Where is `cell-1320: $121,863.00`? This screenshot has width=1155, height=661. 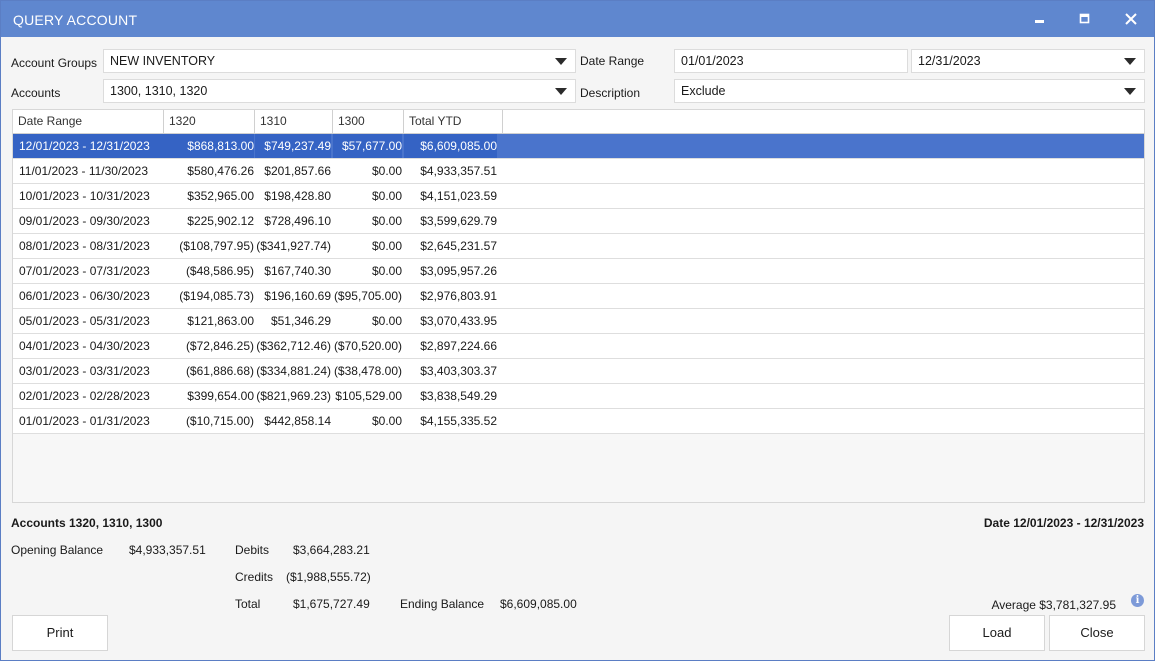 cell-1320: $121,863.00 is located at coordinates (220, 321).